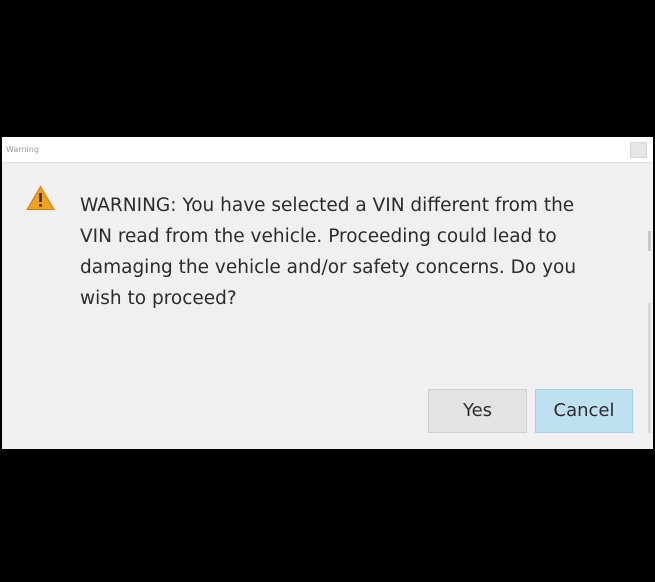 Image resolution: width=655 pixels, height=582 pixels. What do you see at coordinates (649, 368) in the screenshot?
I see `scrollbar-track` at bounding box center [649, 368].